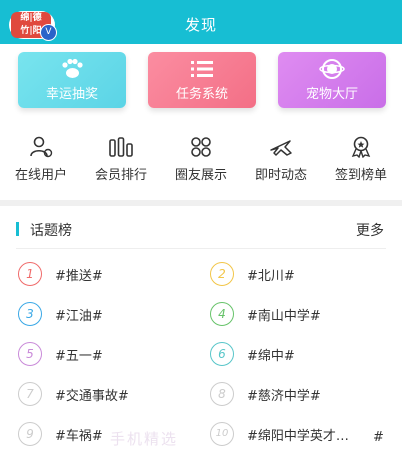 Image resolution: width=402 pixels, height=461 pixels. I want to click on topic-text: #北川#, so click(271, 276).